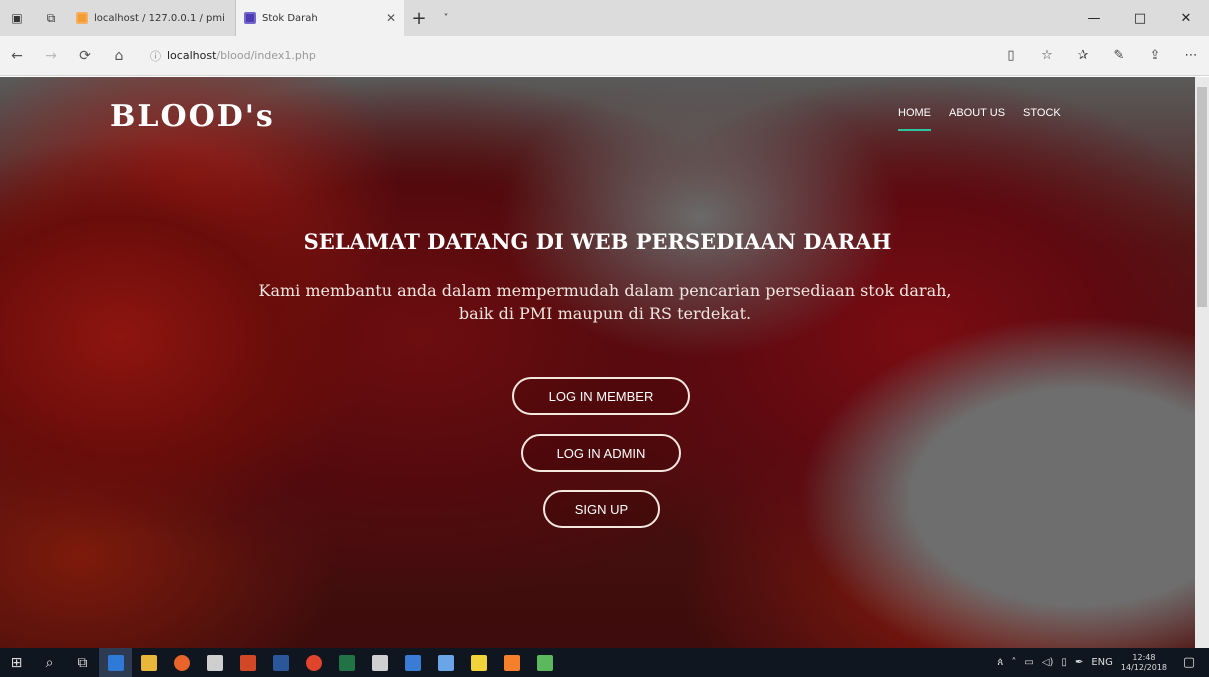  What do you see at coordinates (1000, 662) in the screenshot?
I see `people-icon: ጰ` at bounding box center [1000, 662].